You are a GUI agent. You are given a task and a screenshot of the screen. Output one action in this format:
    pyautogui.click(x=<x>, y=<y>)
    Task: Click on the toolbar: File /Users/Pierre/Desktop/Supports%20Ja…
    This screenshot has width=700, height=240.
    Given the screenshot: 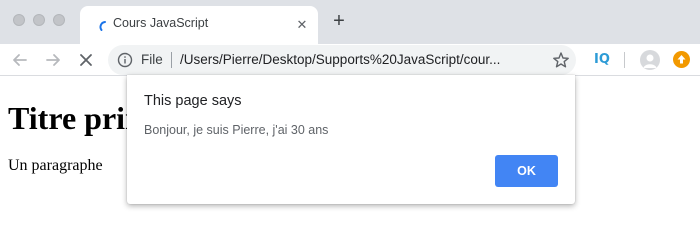 What is the action you would take?
    pyautogui.click(x=350, y=60)
    